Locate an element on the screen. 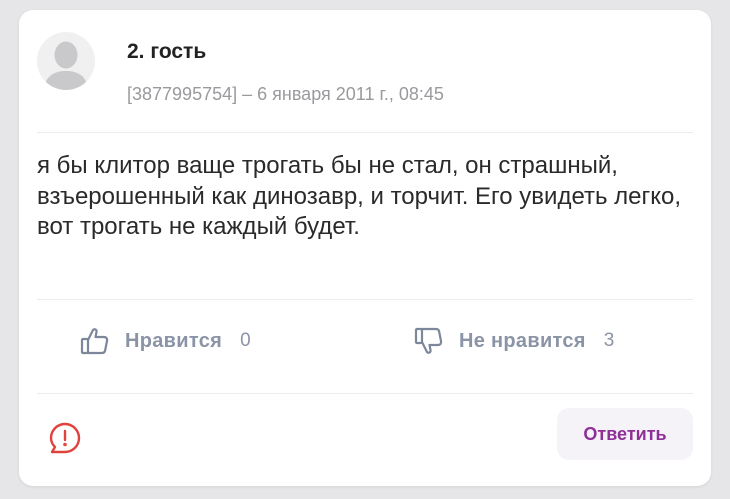  dislike-label: Не нравится is located at coordinates (522, 340).